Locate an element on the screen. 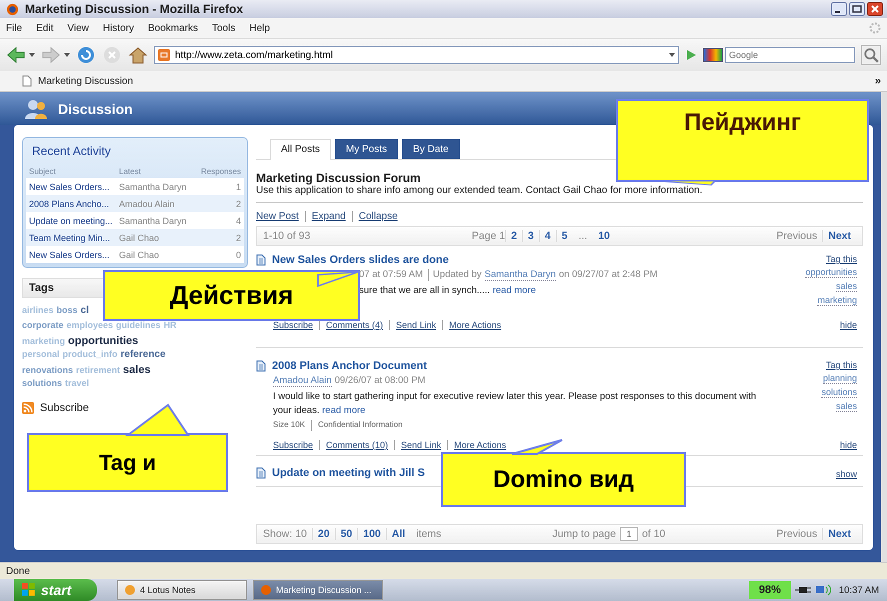 This screenshot has width=887, height=601. current-page-size: 10 is located at coordinates (301, 534).